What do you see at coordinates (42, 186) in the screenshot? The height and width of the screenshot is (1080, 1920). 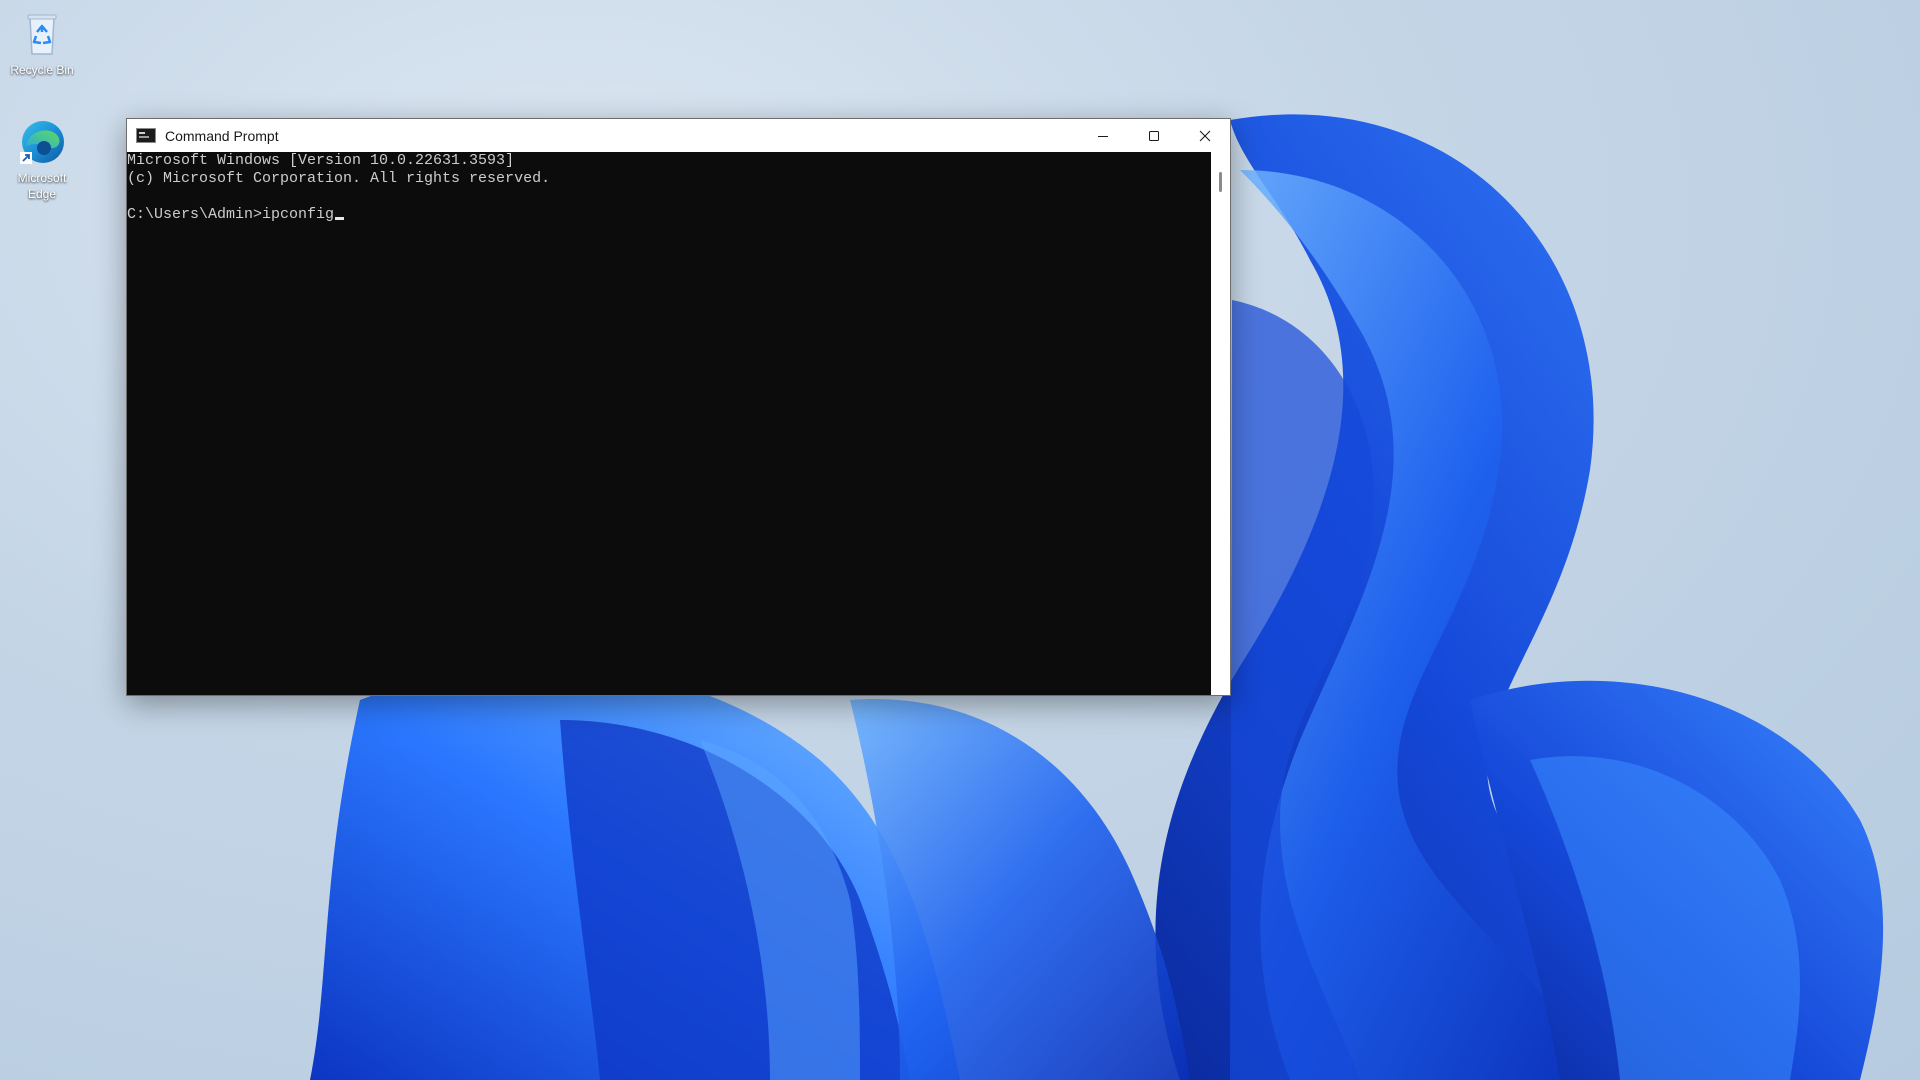 I see `desktop-icon-label: Microsoft Edge` at bounding box center [42, 186].